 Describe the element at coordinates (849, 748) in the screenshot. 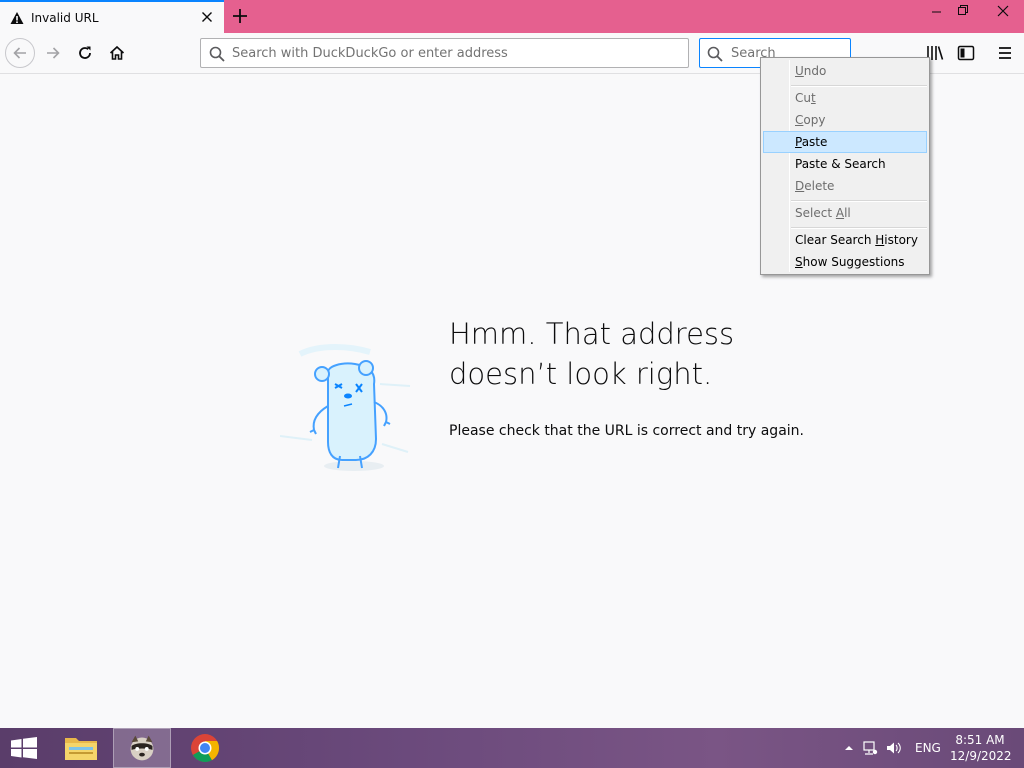

I see `show-hidden-icons-icon` at that location.